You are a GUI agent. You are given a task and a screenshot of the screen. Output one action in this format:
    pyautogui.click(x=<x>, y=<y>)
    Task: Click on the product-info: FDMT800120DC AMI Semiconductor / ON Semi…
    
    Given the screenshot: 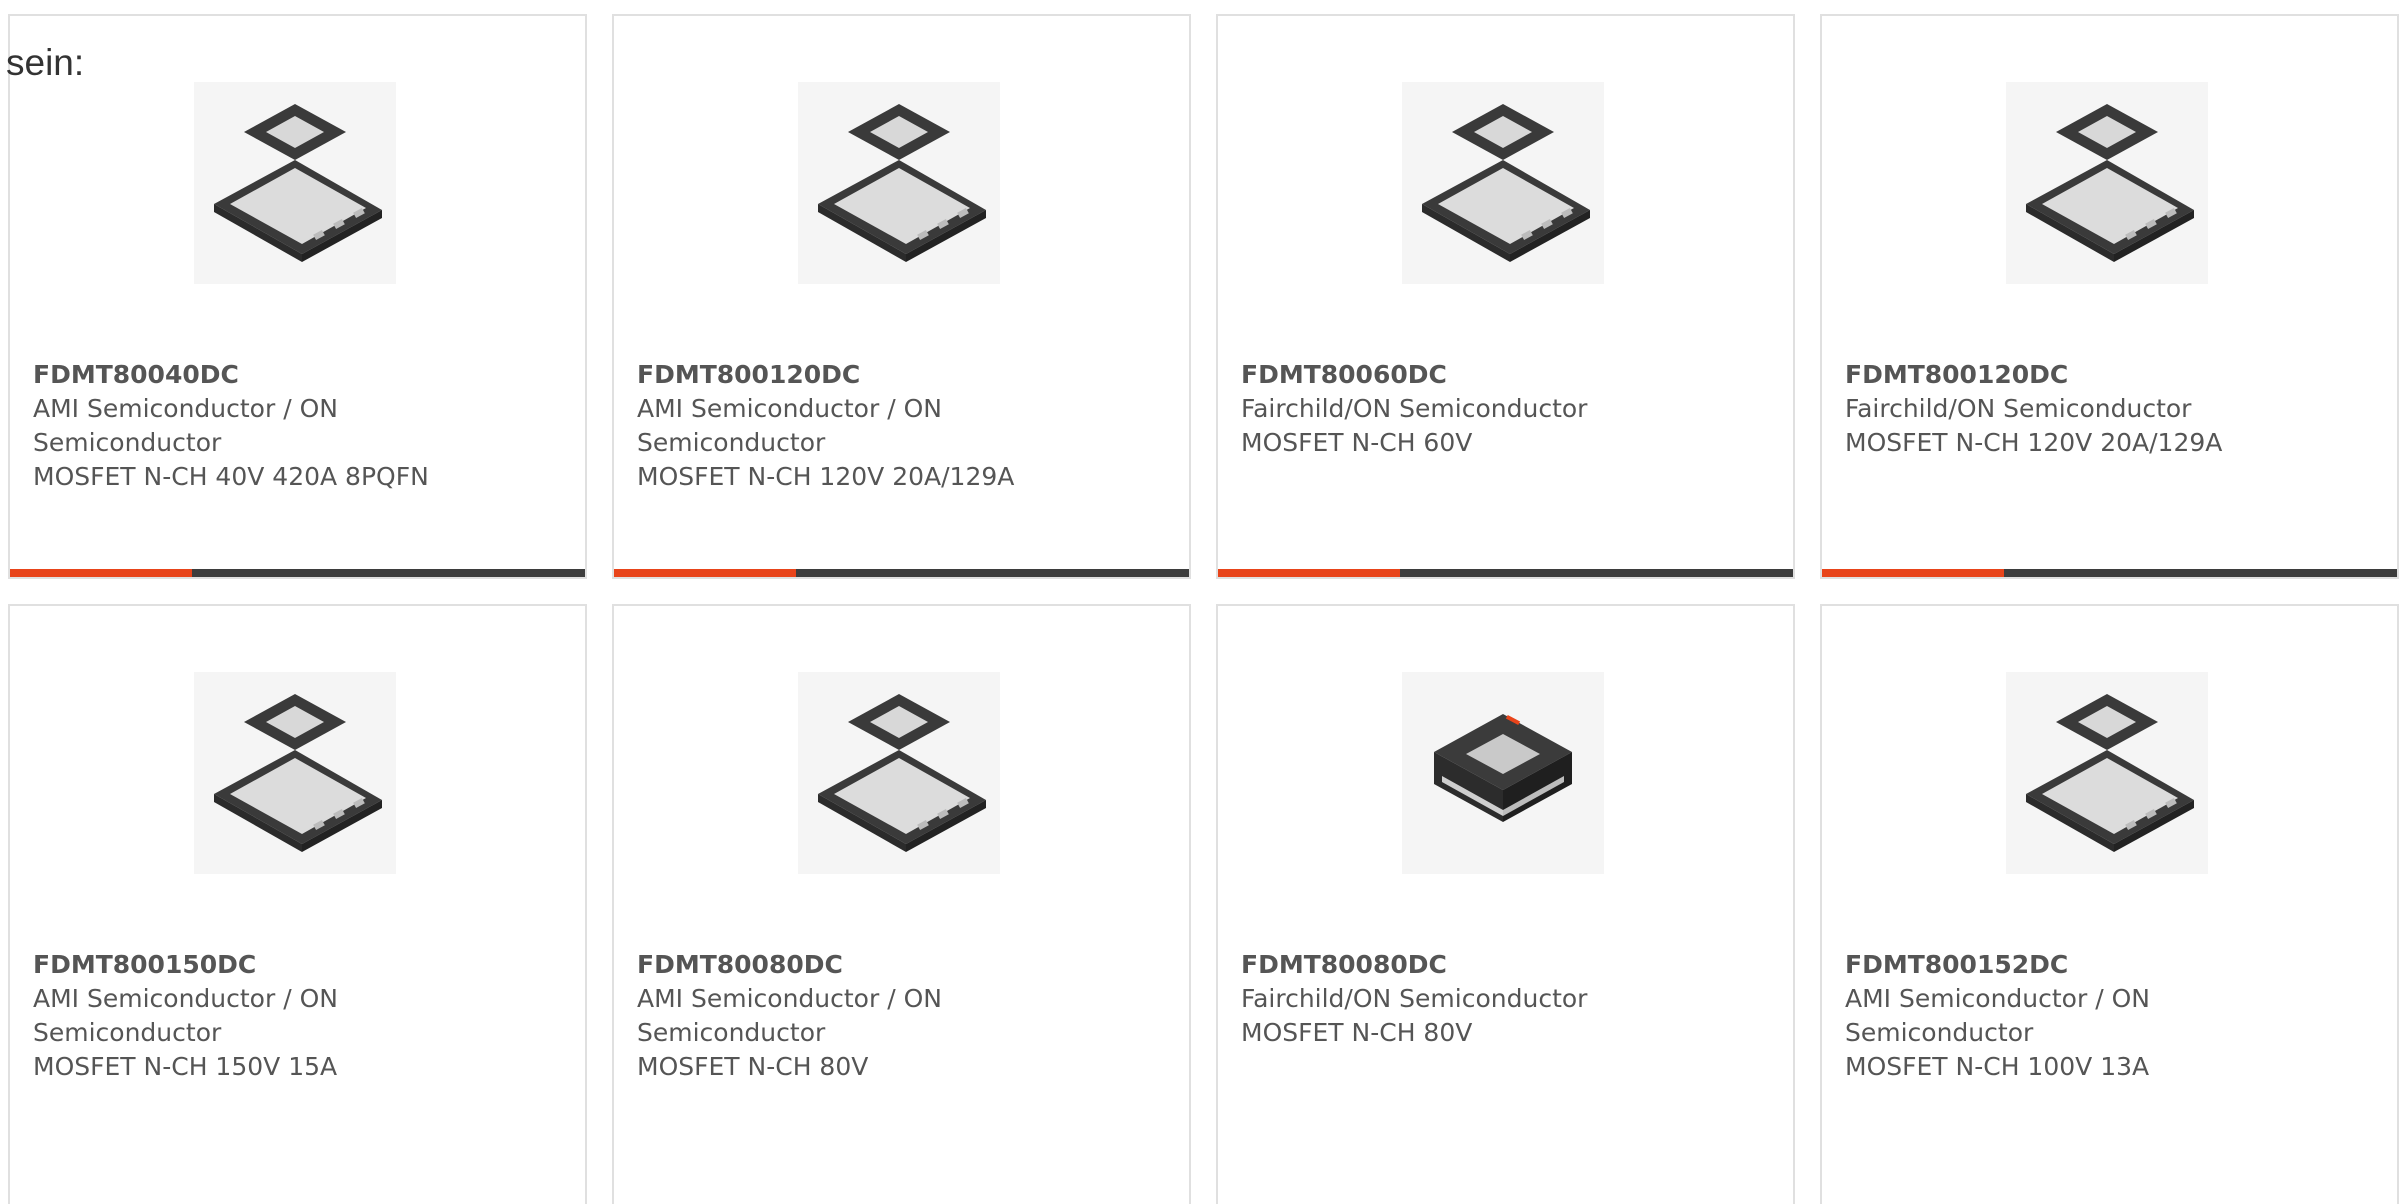 What is the action you would take?
    pyautogui.click(x=877, y=426)
    